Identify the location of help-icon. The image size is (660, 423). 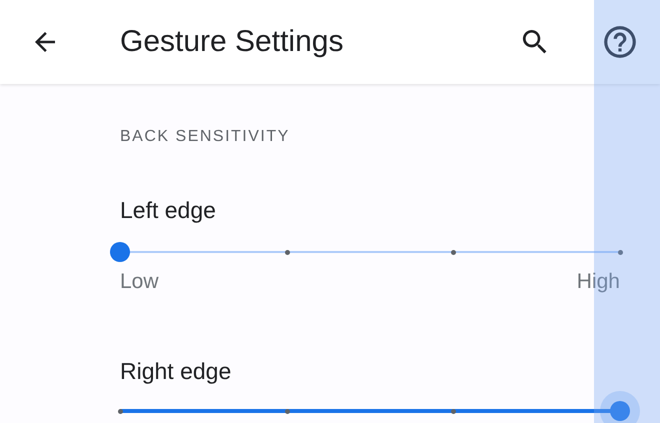
(620, 42).